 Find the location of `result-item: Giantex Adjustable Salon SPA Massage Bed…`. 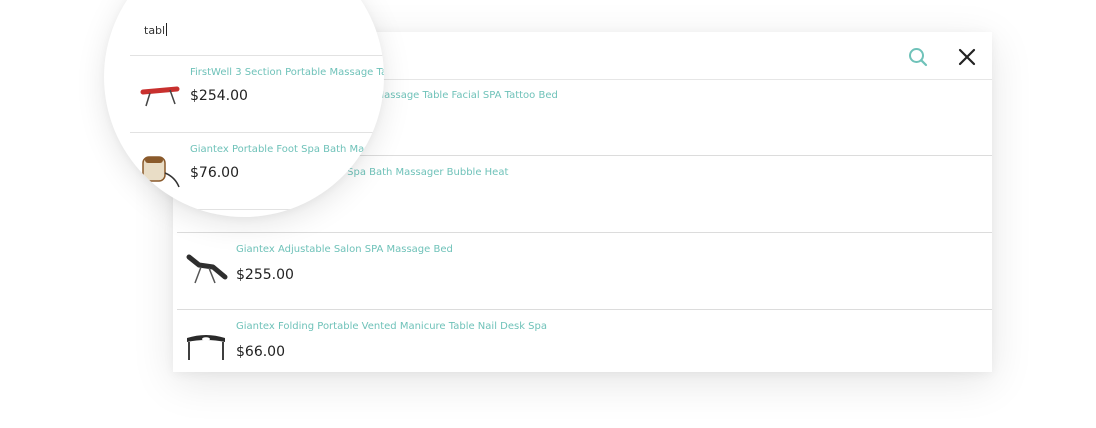

result-item: Giantex Adjustable Salon SPA Massage Bed… is located at coordinates (584, 271).